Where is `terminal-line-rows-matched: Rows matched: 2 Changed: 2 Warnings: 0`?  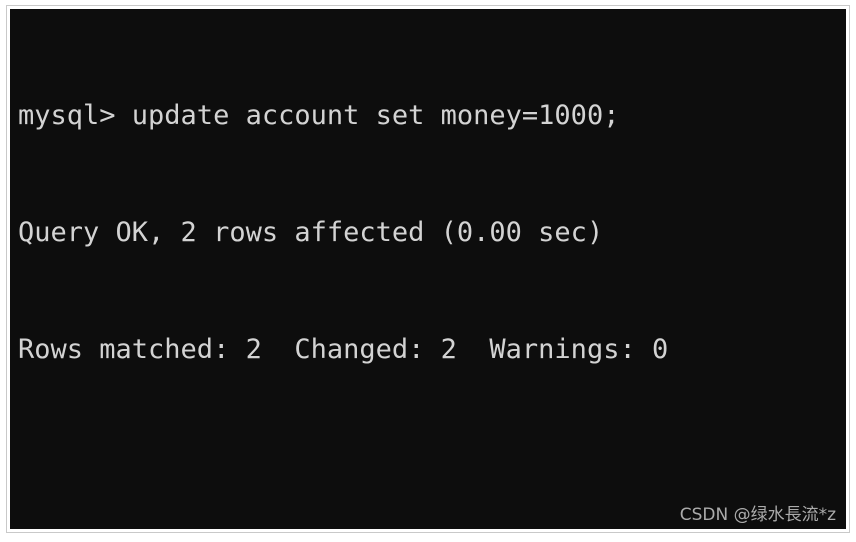 terminal-line-rows-matched: Rows matched: 2 Changed: 2 Warnings: 0 is located at coordinates (343, 349).